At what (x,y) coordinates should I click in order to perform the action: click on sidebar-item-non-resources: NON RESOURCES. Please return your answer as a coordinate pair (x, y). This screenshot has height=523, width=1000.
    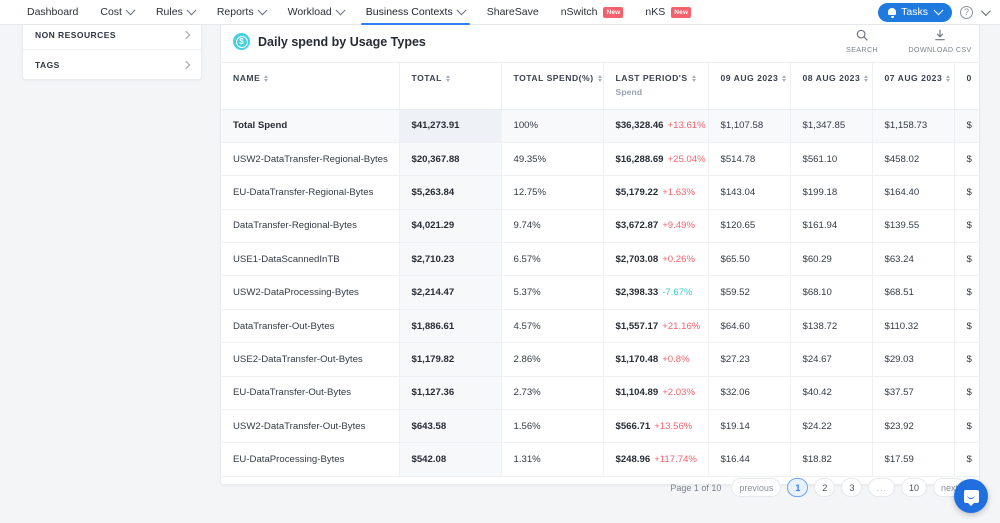
    Looking at the image, I should click on (112, 35).